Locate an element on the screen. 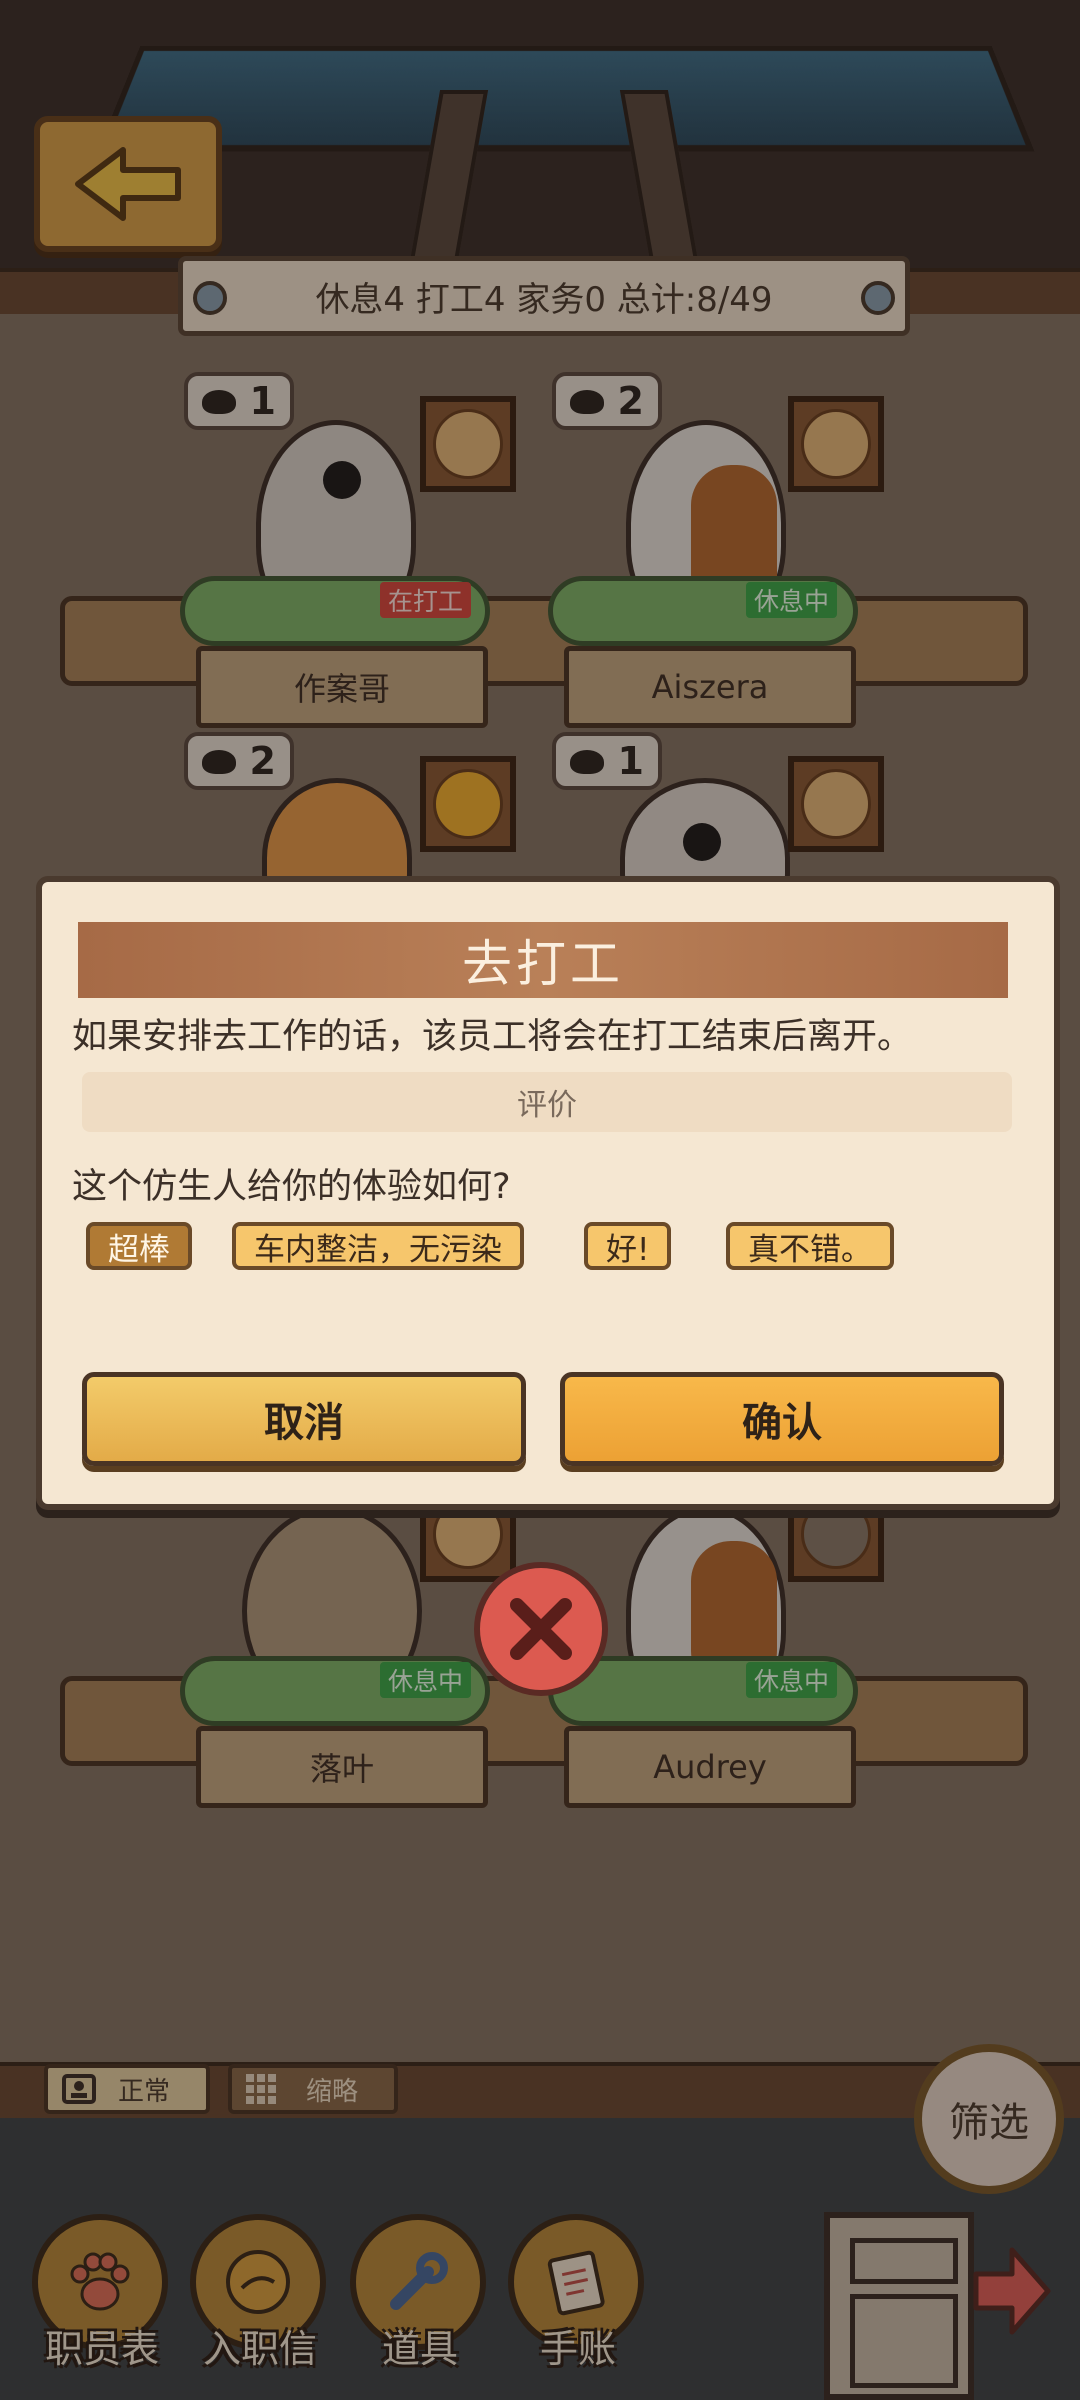 Image resolution: width=1080 pixels, height=2400 pixels. dialog-message: 如果安排去工作的话，该员工将会在打工结束后离开。 is located at coordinates (492, 1037).